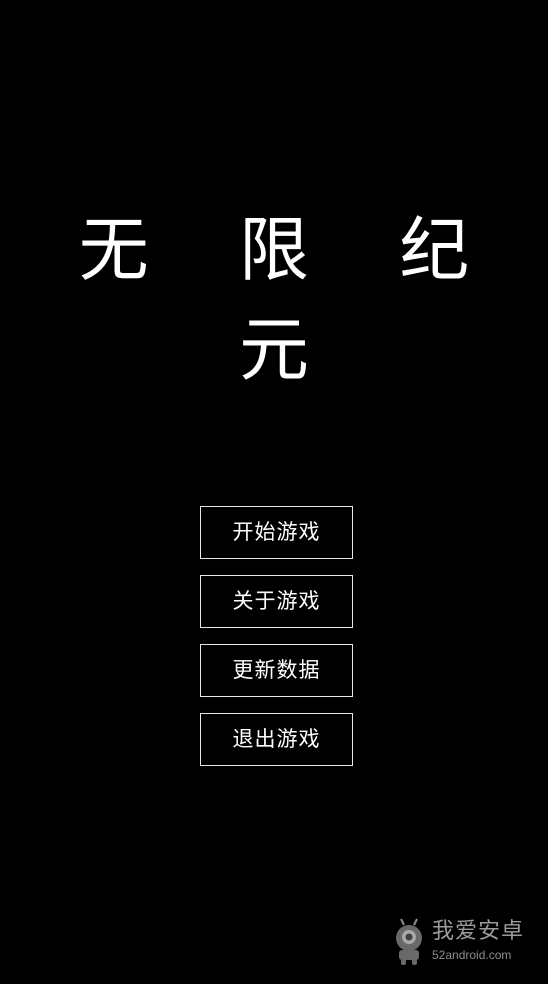  I want to click on start-game-button: 开始游戏, so click(276, 532).